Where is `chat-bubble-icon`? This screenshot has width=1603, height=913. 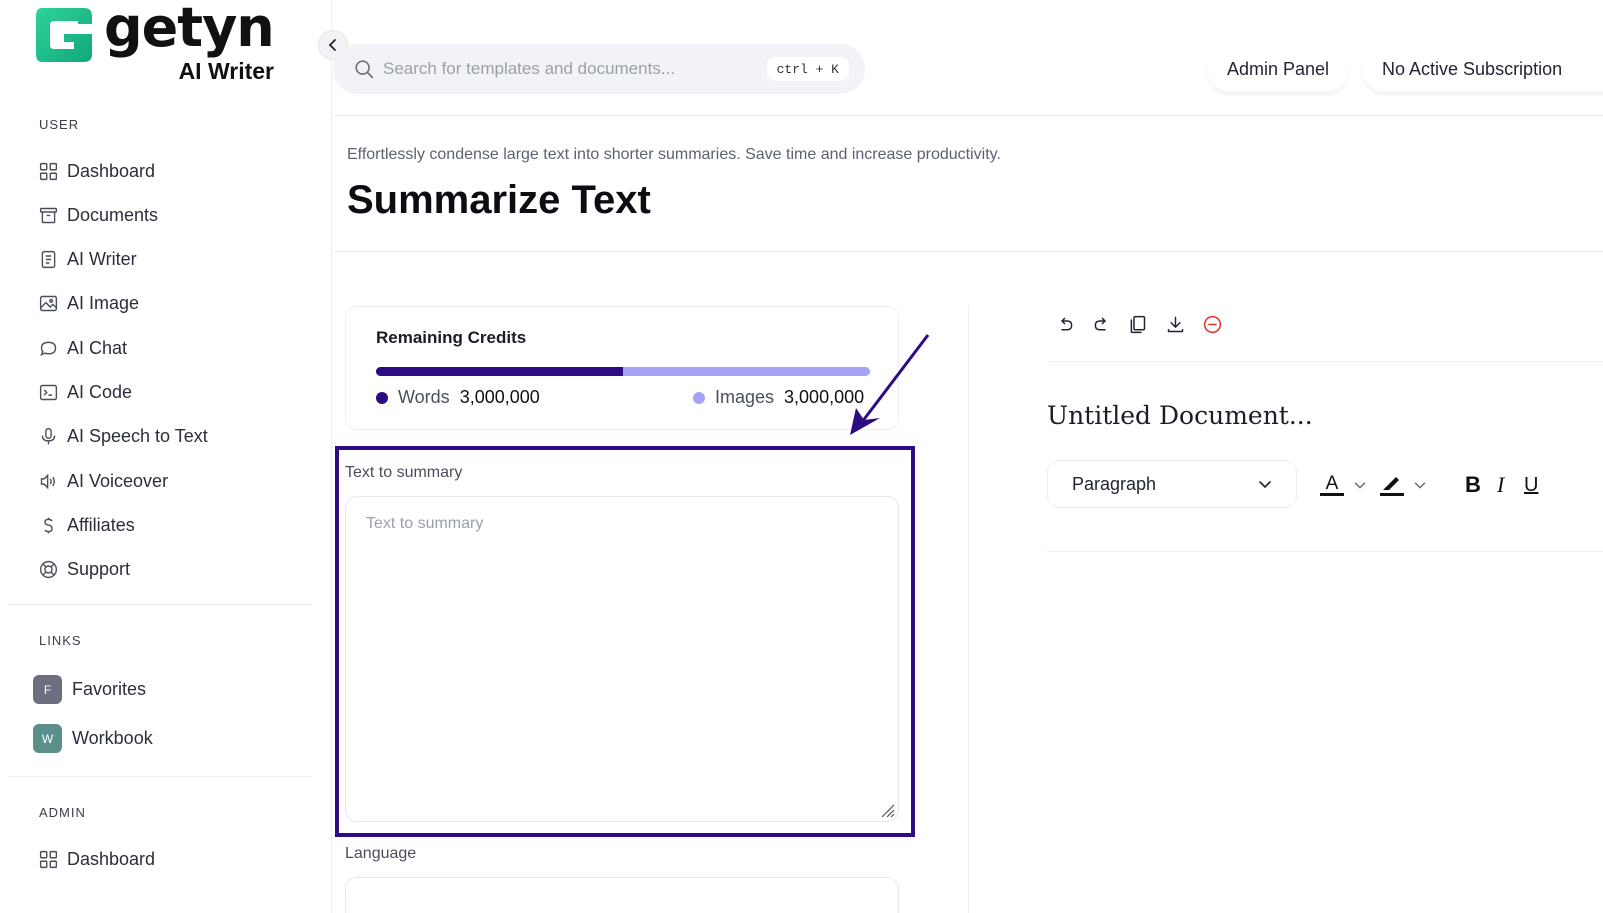
chat-bubble-icon is located at coordinates (48, 348).